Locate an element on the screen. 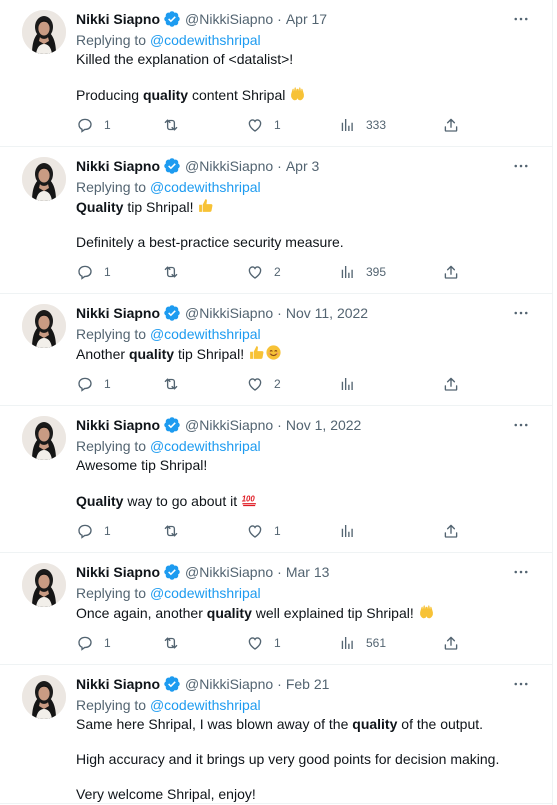  replying-to: Replying to @codewithshripal is located at coordinates (306, 40).